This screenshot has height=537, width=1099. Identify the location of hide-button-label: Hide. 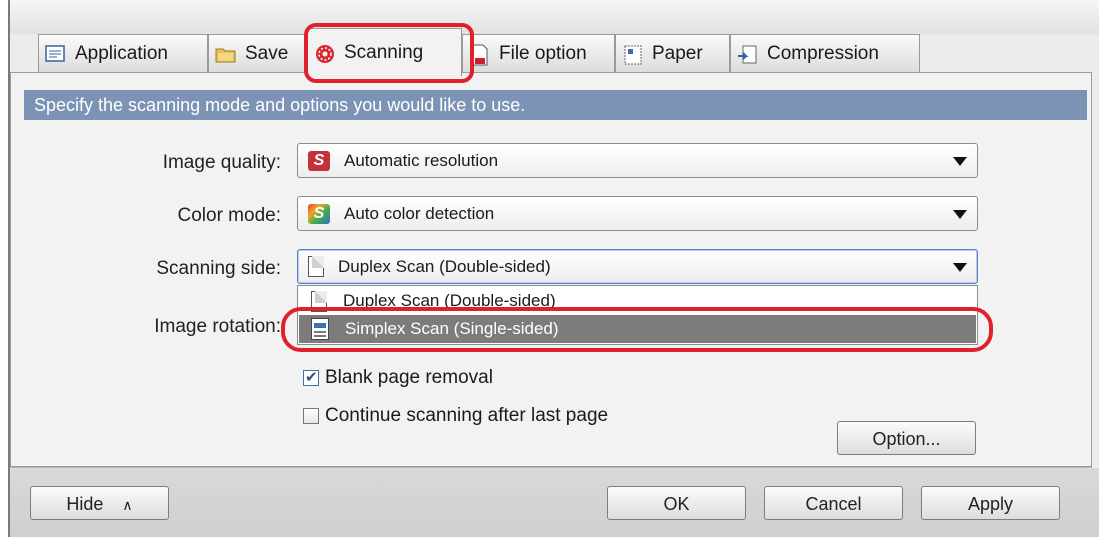
(85, 504).